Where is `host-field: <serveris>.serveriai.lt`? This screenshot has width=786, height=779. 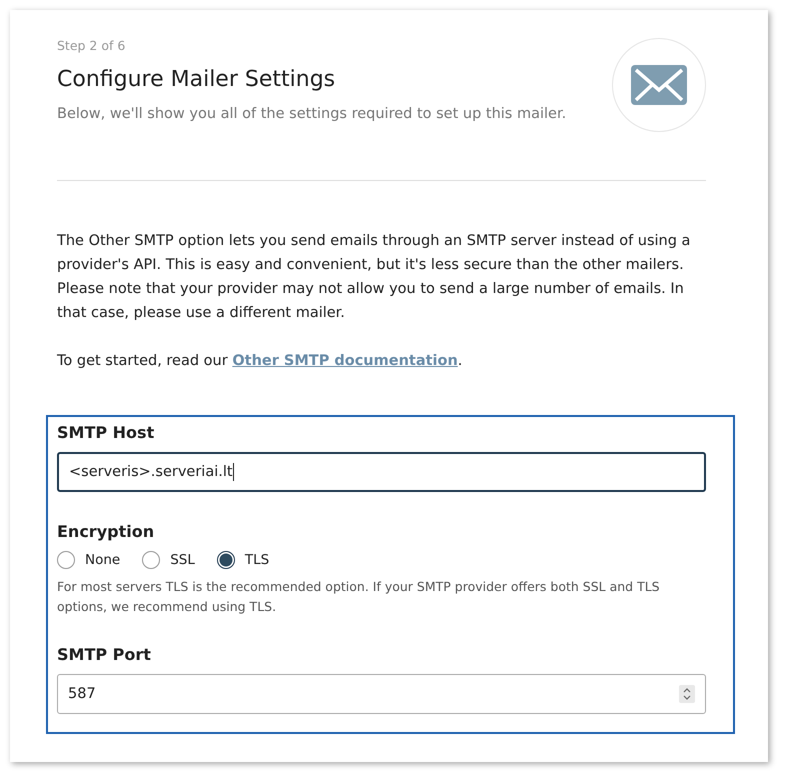
host-field: <serveris>.serveriai.lt is located at coordinates (381, 472).